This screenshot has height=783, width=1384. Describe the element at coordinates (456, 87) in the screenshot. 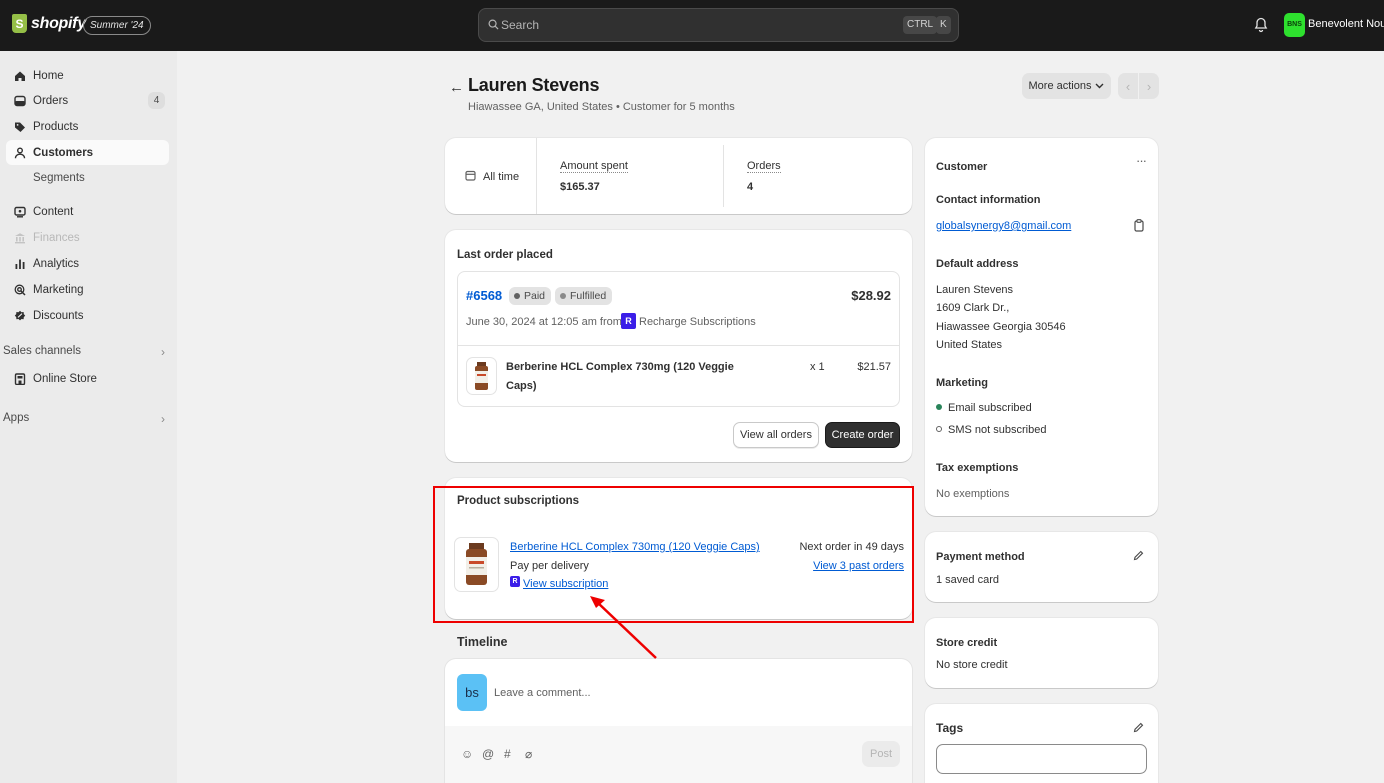

I see `back-arrow-icon: ←` at that location.